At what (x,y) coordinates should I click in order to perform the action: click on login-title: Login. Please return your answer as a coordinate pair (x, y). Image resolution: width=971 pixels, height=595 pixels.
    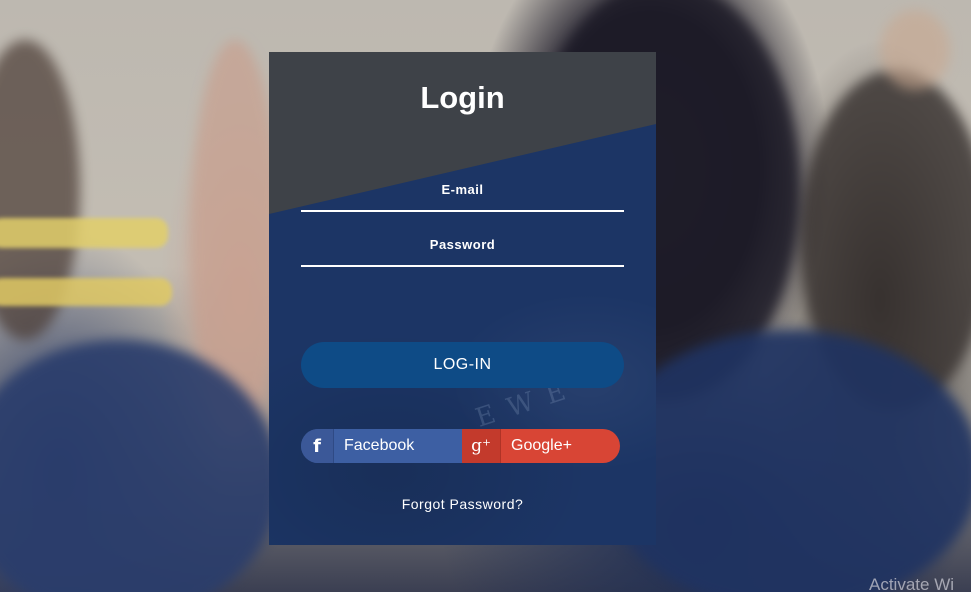
    Looking at the image, I should click on (462, 97).